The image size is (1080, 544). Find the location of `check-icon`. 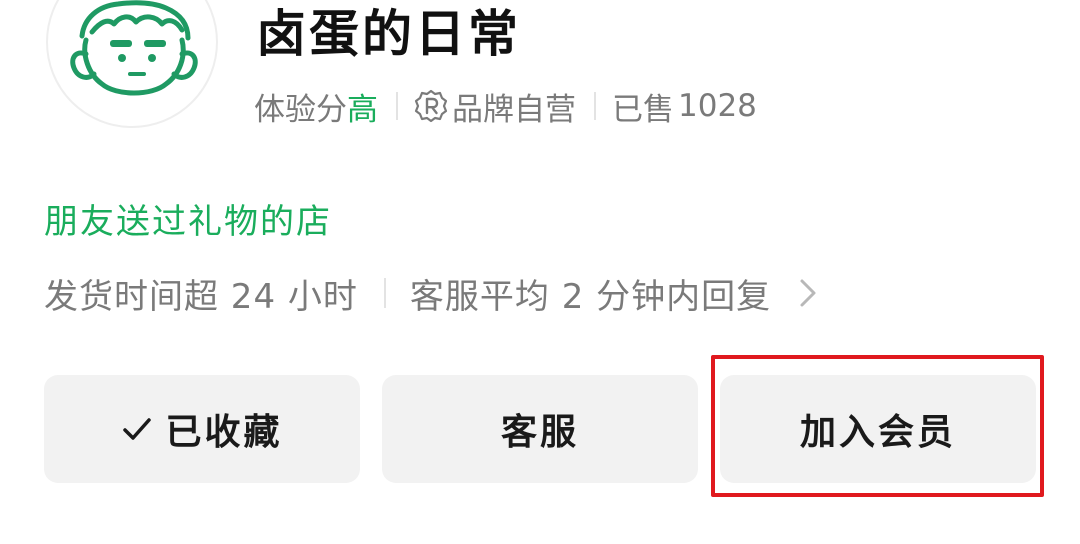

check-icon is located at coordinates (137, 429).